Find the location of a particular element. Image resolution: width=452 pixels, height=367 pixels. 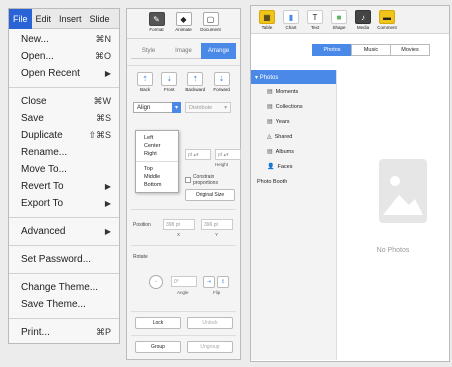

shape-button: ■ Shape is located at coordinates (339, 21).